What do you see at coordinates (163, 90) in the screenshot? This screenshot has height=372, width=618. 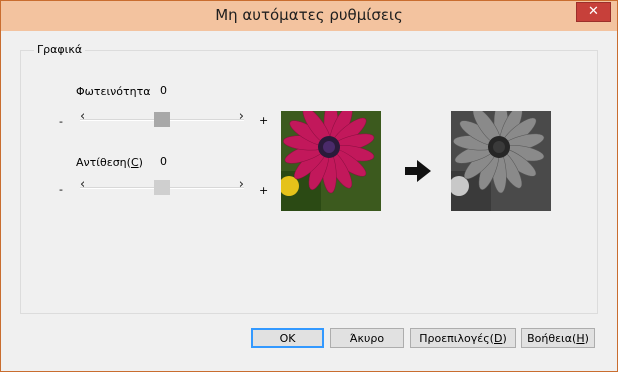 I see `brightness-value: 0` at bounding box center [163, 90].